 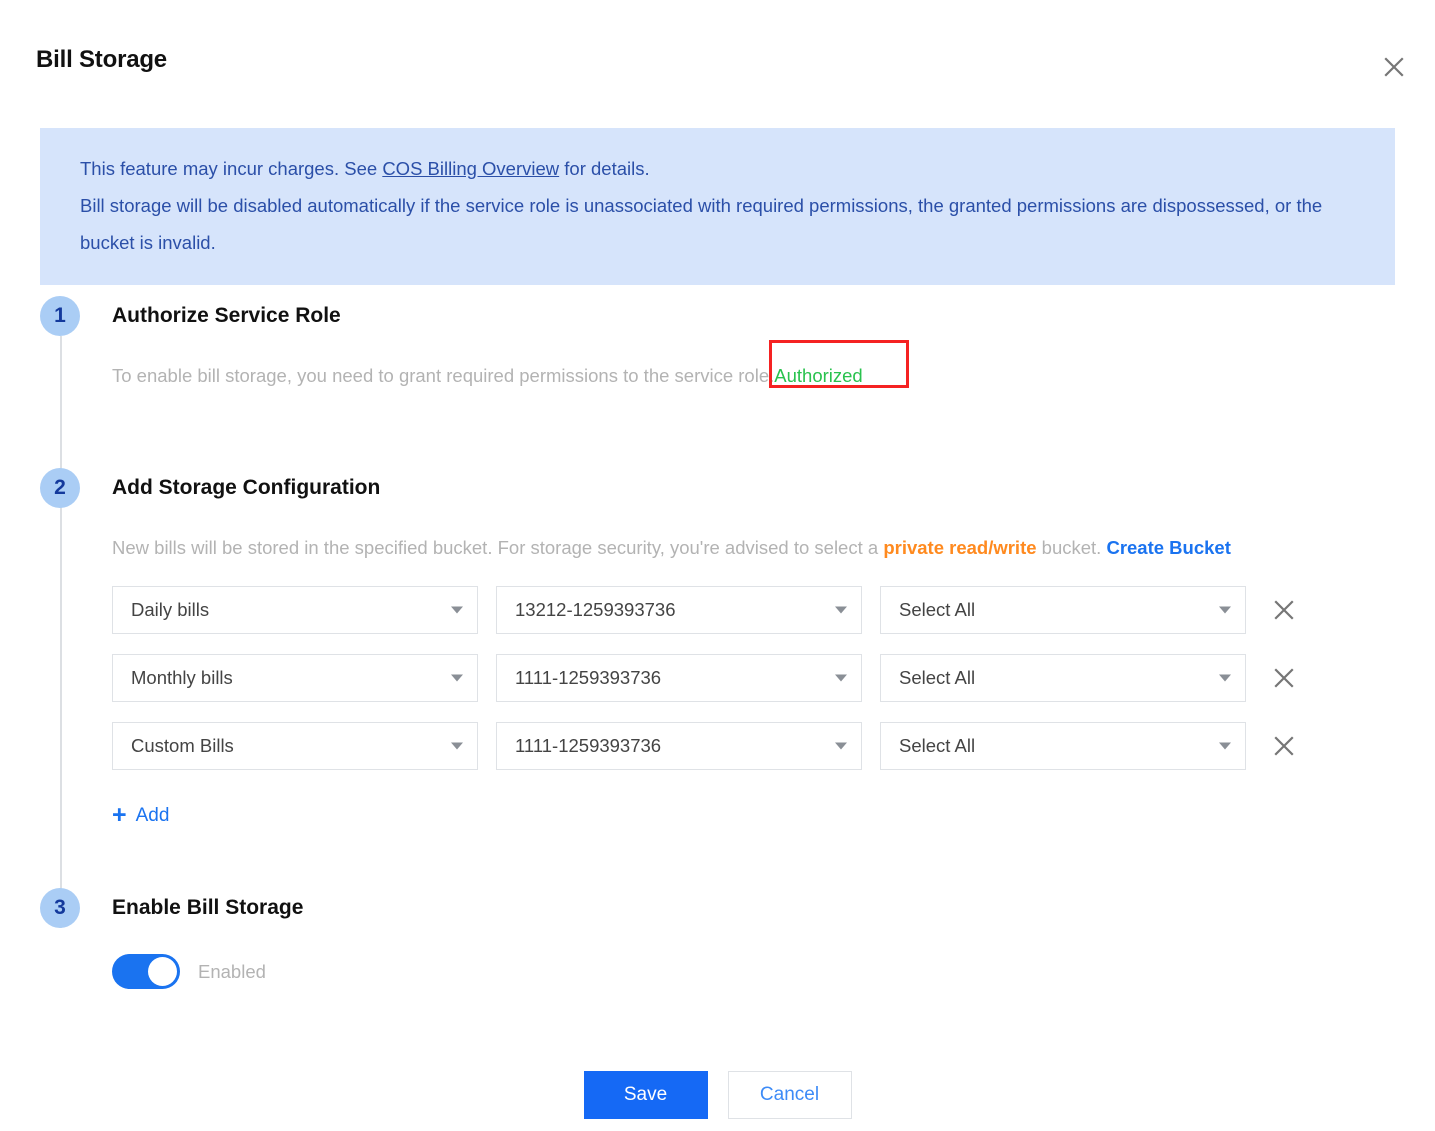 I want to click on bill-type-value: Monthly bills, so click(x=182, y=677).